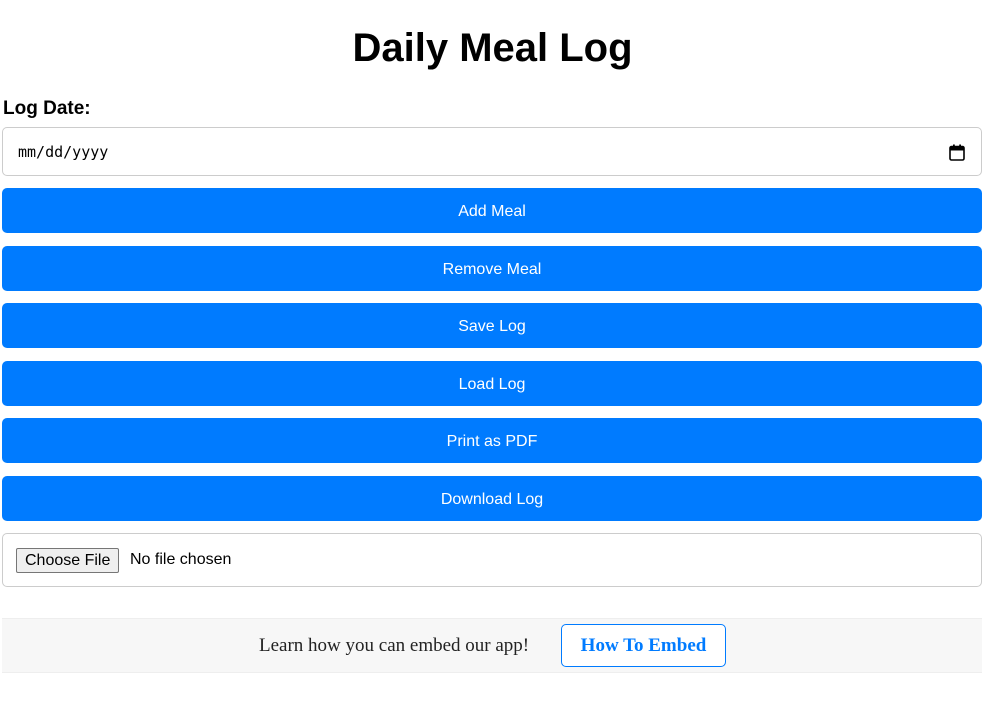 This screenshot has height=710, width=985. I want to click on file-input-container: Choose File No file chosen, so click(492, 560).